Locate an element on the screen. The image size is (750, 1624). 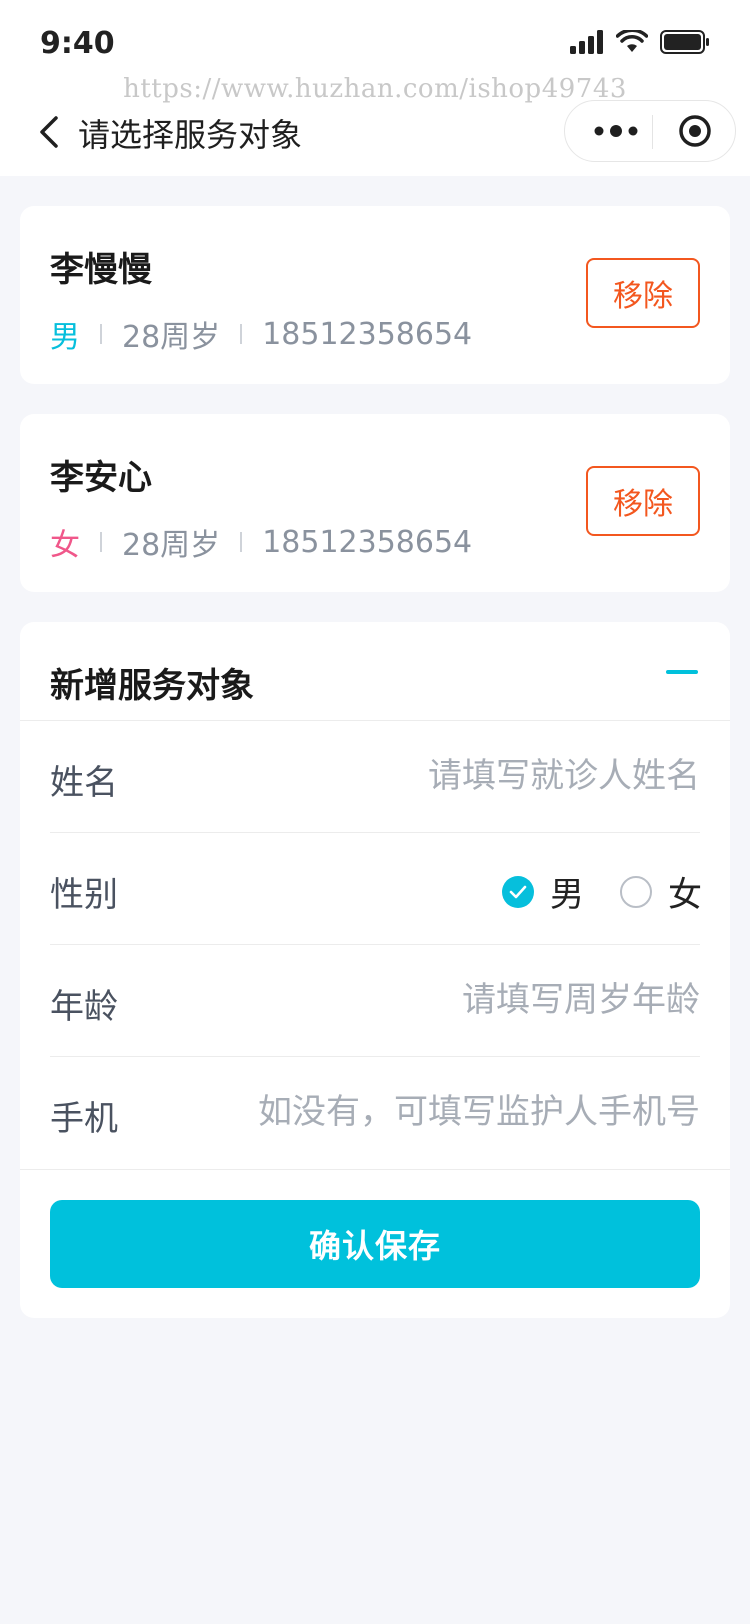
gender-option-male: 男 is located at coordinates (543, 891).